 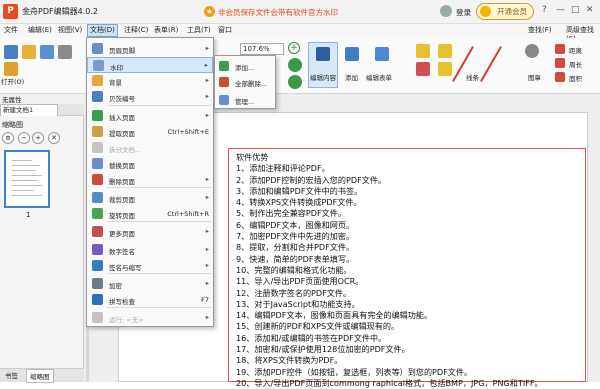 What do you see at coordinates (116, 68) in the screenshot?
I see `menu-item-label: 水印` at bounding box center [116, 68].